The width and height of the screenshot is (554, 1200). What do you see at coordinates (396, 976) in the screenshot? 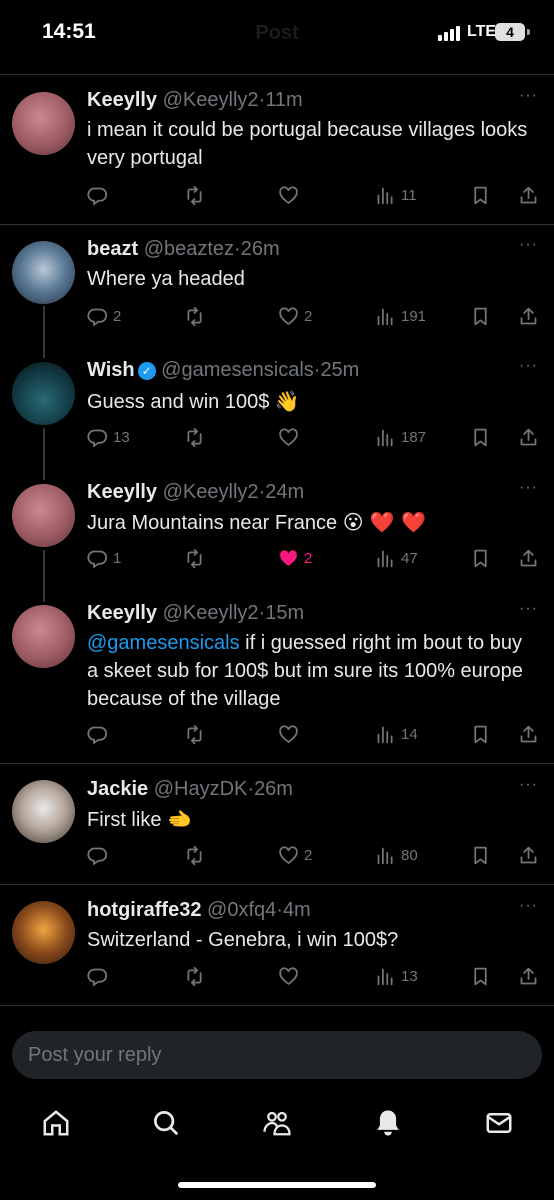
I see `views-button: 13` at bounding box center [396, 976].